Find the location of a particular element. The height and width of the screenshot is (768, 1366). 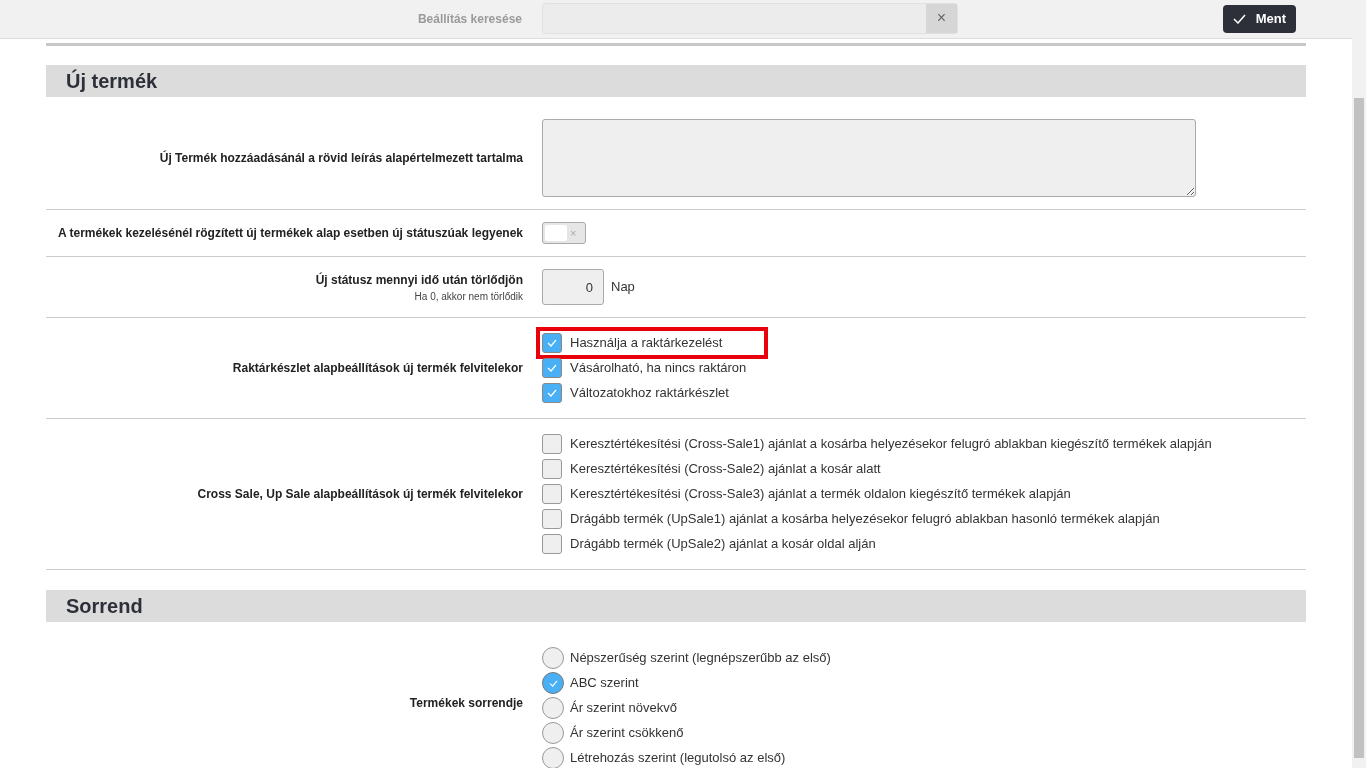

radio-label: ABC szerint is located at coordinates (604, 683).